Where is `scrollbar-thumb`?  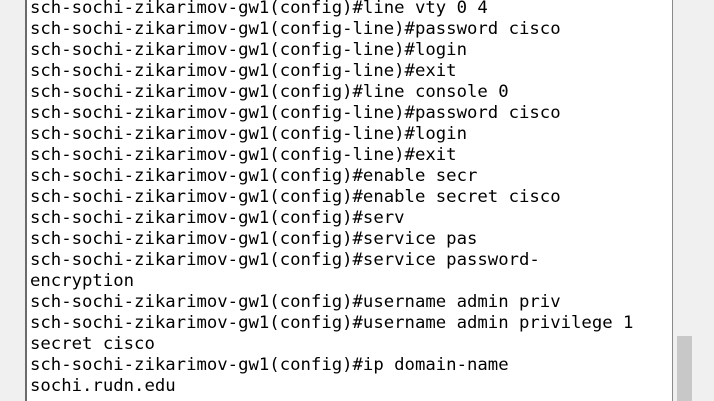 scrollbar-thumb is located at coordinates (684, 368).